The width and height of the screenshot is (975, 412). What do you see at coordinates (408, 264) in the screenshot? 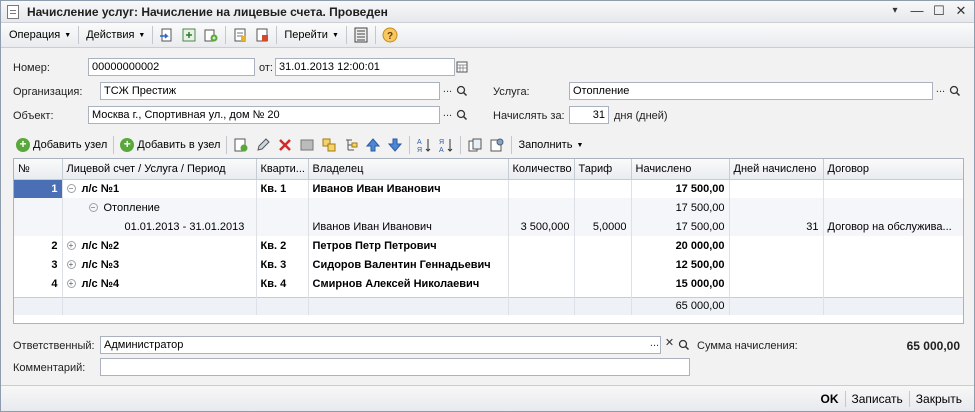
I see `owner-cell: Сидоров Валентин Геннадьевич` at bounding box center [408, 264].